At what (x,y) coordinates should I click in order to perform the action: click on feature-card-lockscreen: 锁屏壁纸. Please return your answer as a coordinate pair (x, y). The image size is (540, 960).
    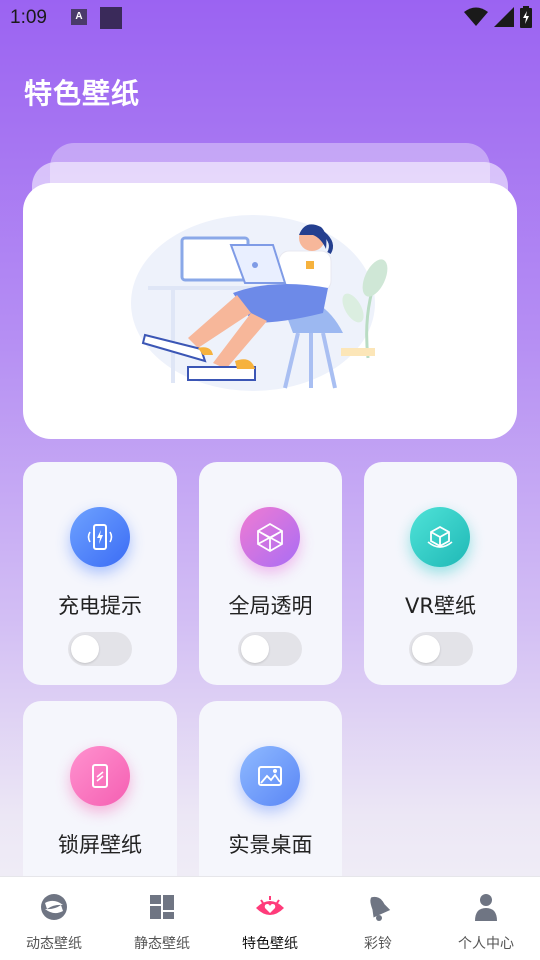
    Looking at the image, I should click on (100, 801).